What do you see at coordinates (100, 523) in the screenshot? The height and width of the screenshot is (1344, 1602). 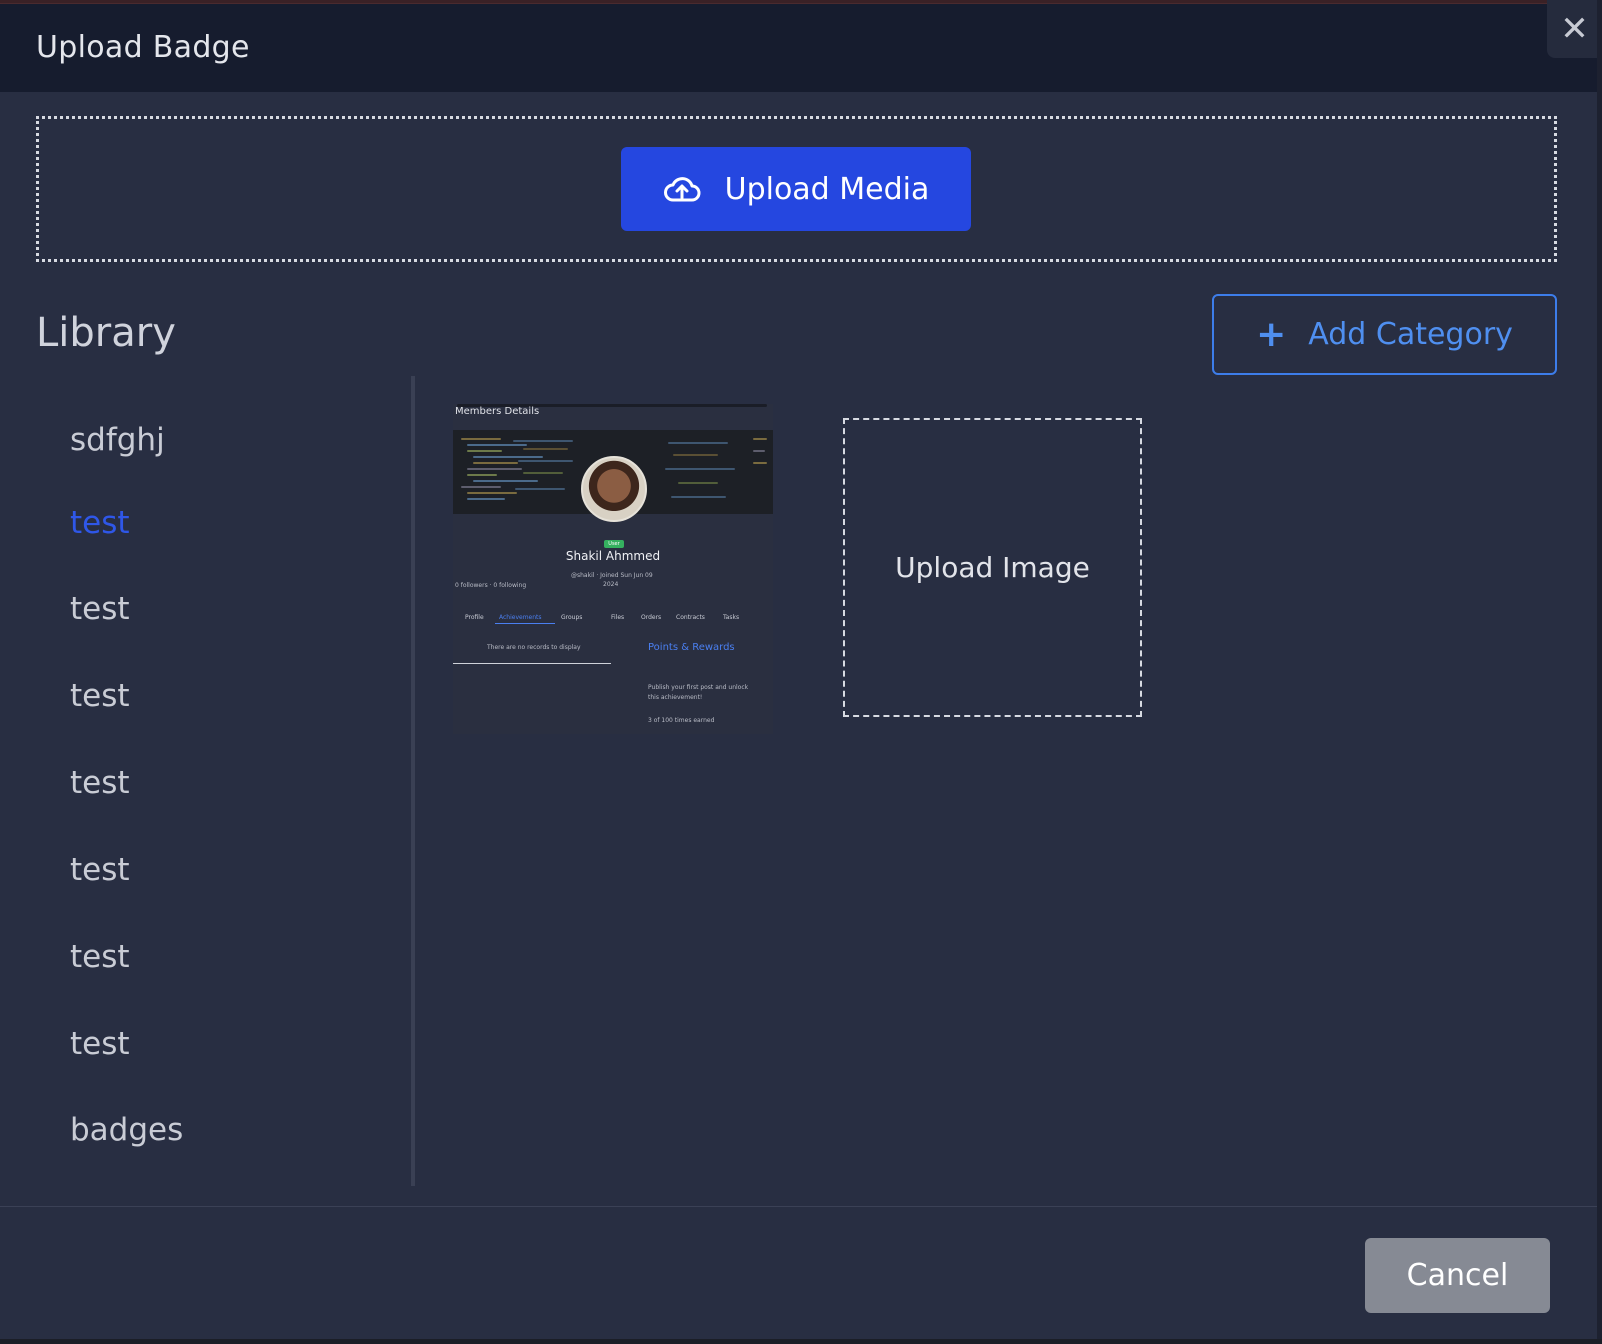 I see `category-item-active: test` at bounding box center [100, 523].